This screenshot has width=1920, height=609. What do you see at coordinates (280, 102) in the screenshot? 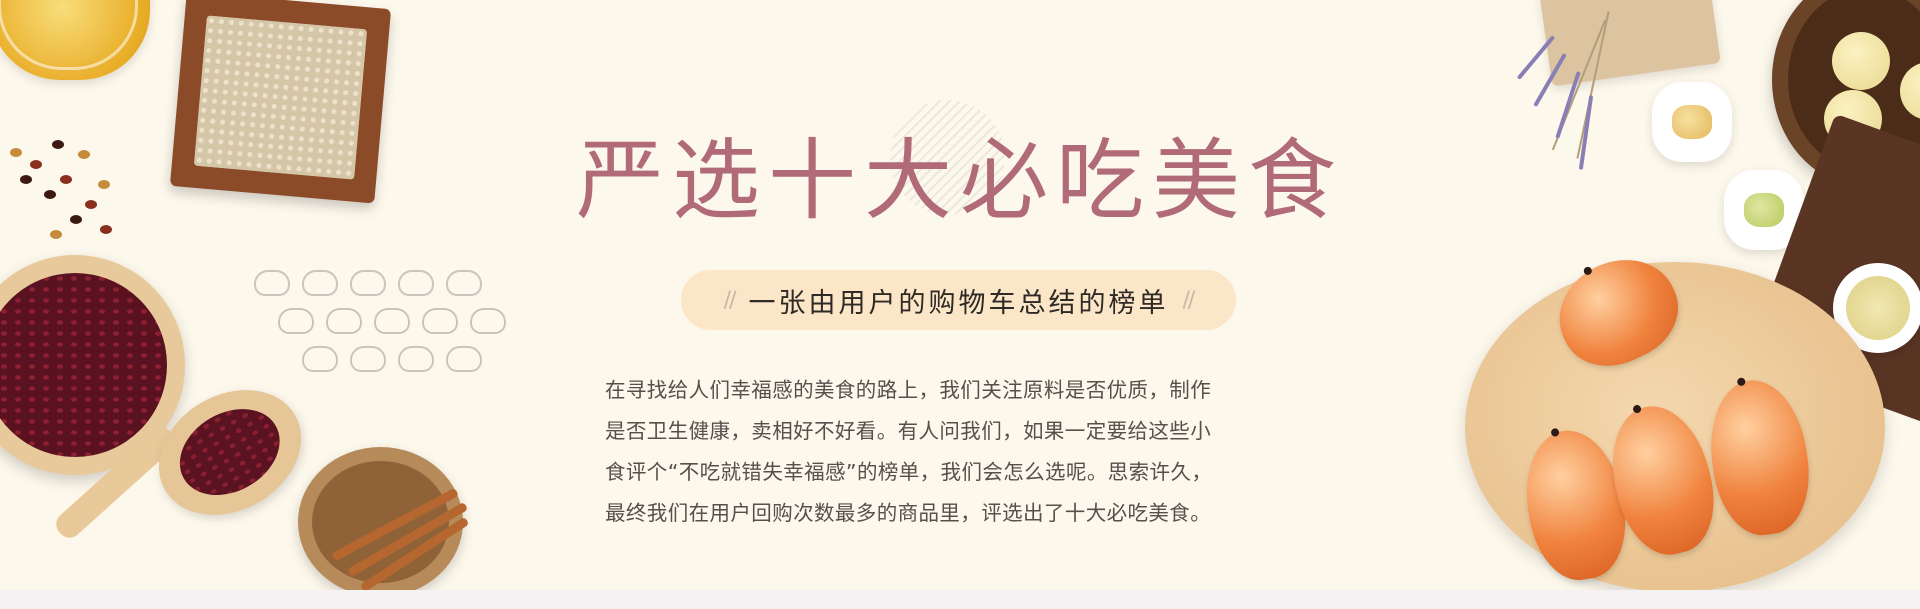
I see `coix-seed-tray-image` at bounding box center [280, 102].